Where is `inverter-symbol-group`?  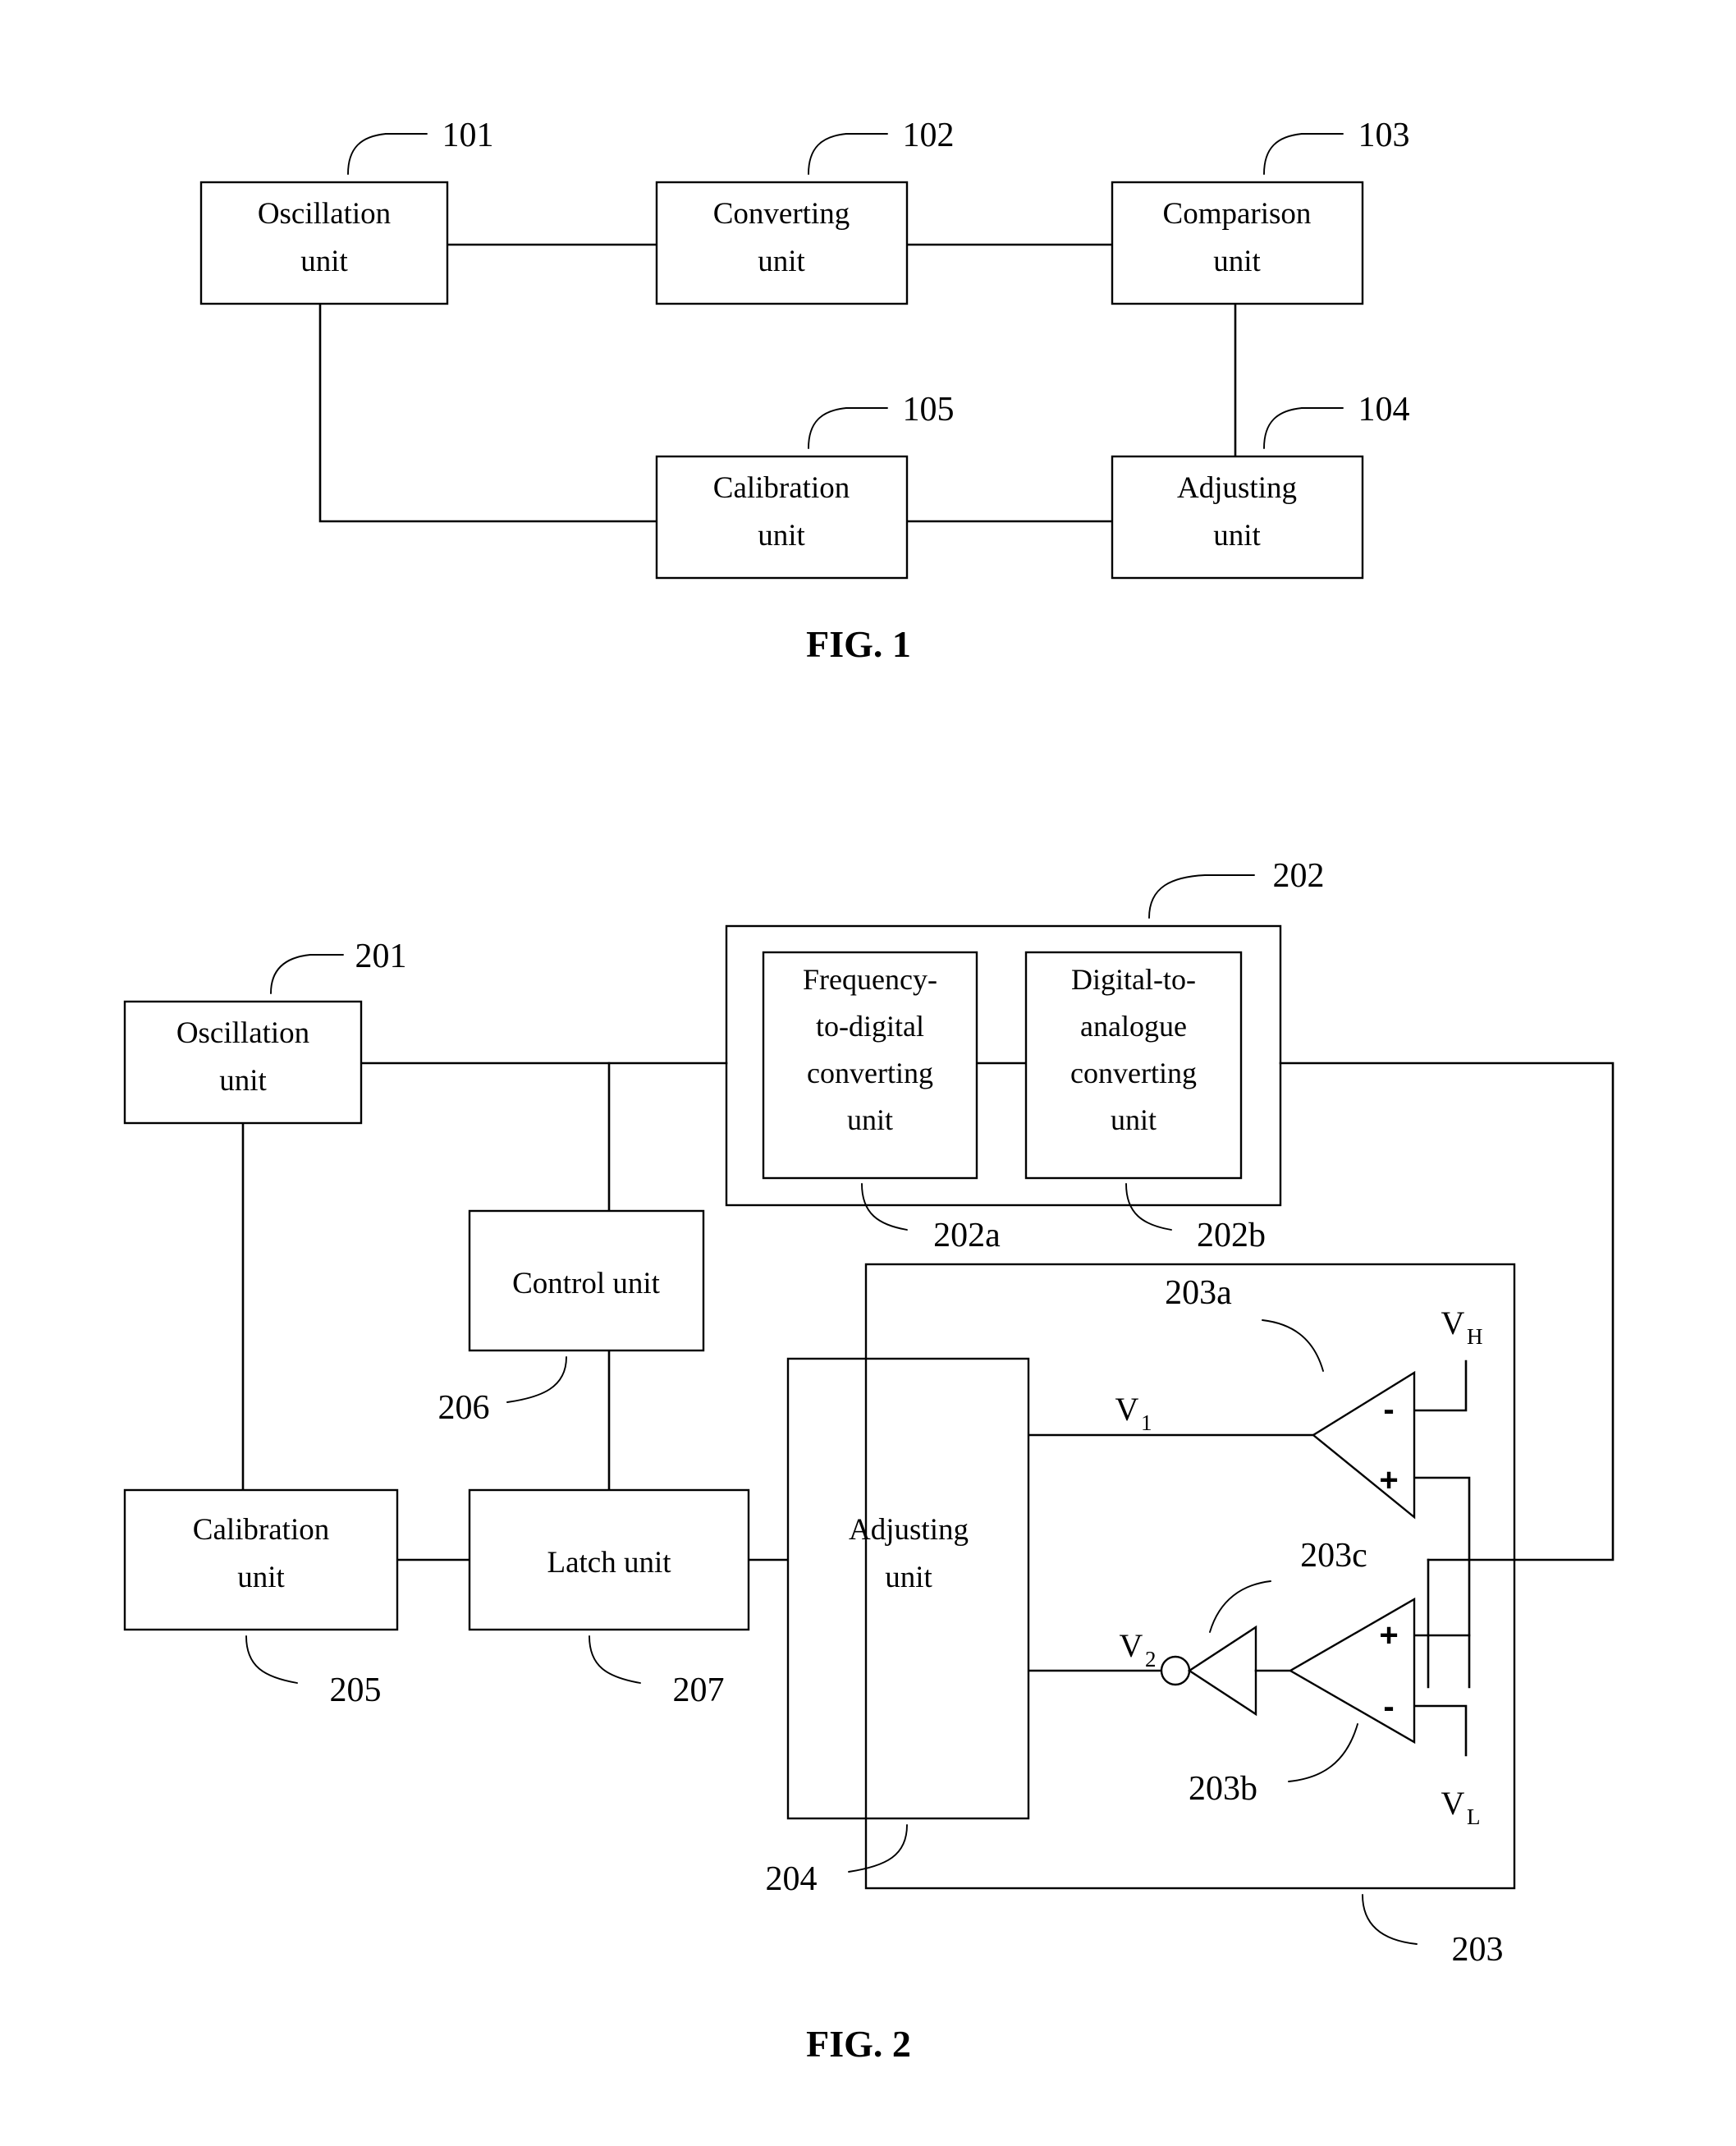 inverter-symbol-group is located at coordinates (1226, 1671).